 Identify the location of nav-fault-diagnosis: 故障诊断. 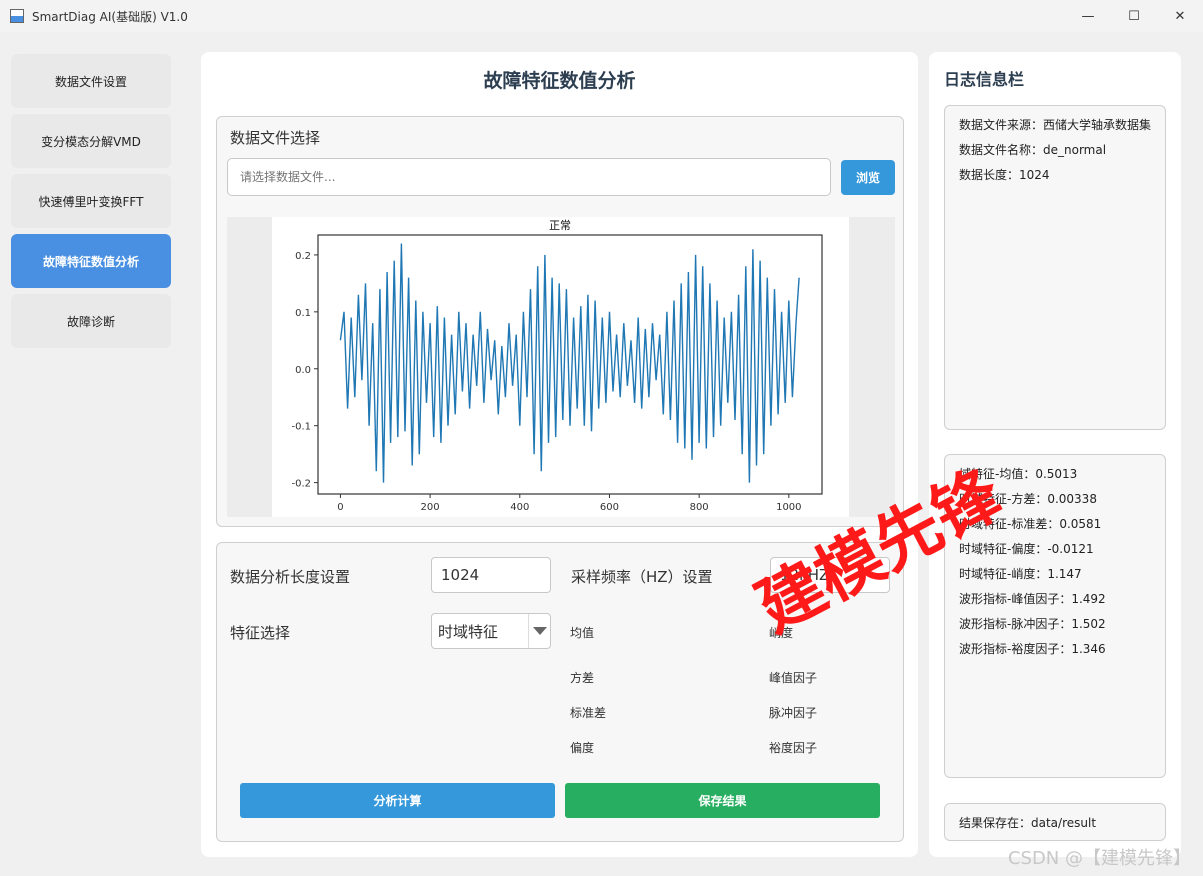
(91, 321).